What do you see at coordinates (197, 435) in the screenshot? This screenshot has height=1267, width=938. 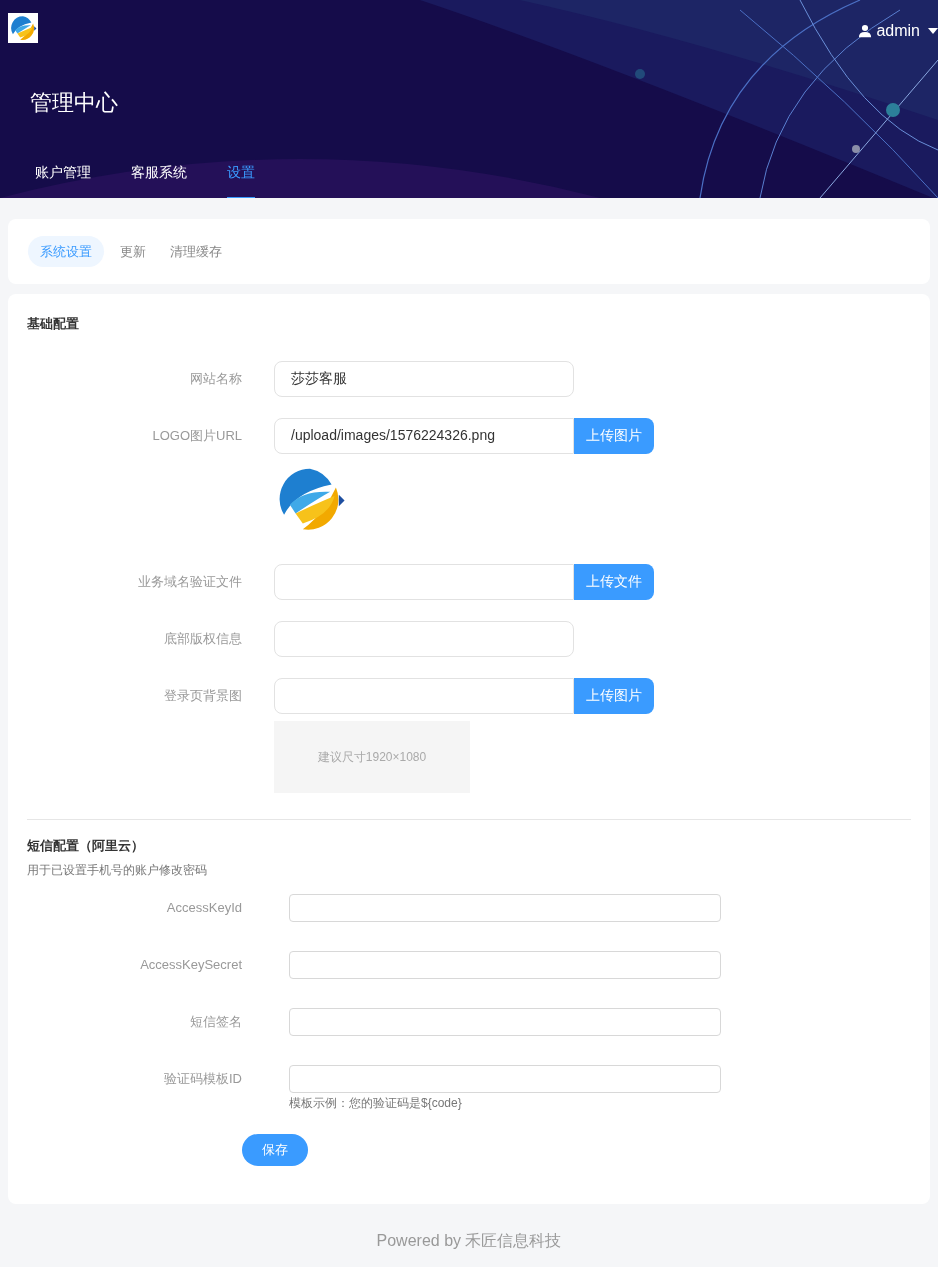 I see `field-label: LOGO图片URL` at bounding box center [197, 435].